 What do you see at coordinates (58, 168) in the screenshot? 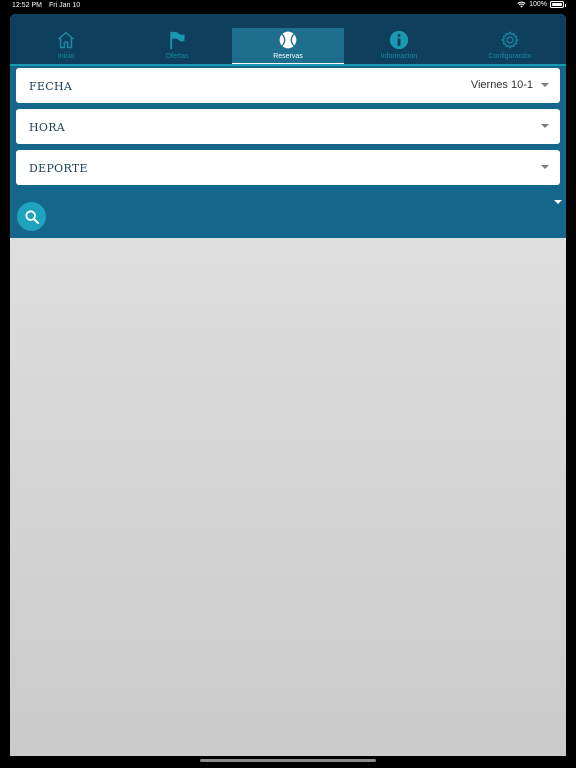
I see `deporte-label: DEPORTE` at bounding box center [58, 168].